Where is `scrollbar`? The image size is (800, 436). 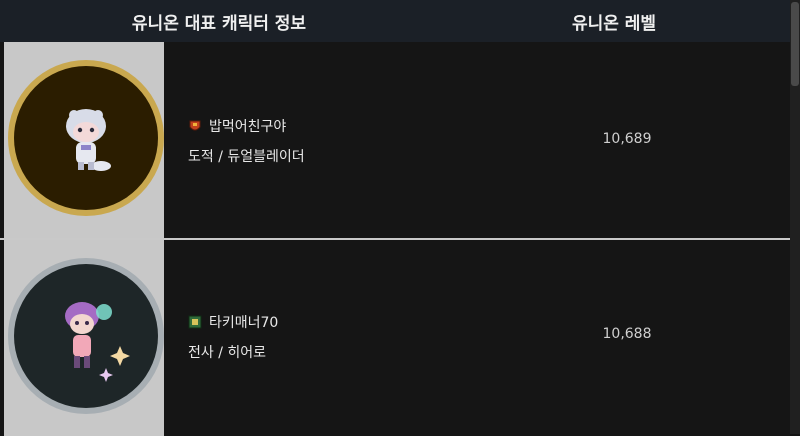
scrollbar is located at coordinates (795, 217).